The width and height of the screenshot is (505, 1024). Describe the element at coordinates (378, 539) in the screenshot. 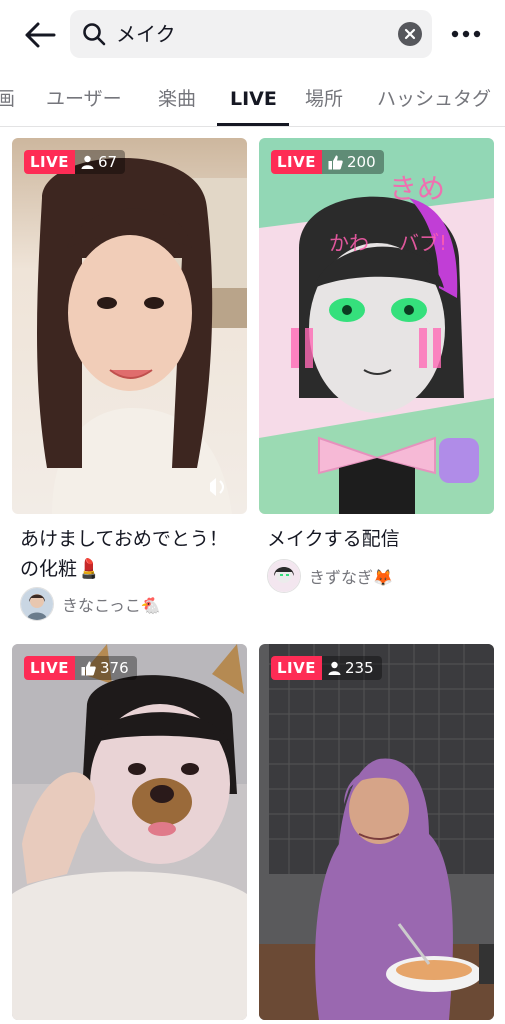

I see `live-title: メイクする配信` at that location.